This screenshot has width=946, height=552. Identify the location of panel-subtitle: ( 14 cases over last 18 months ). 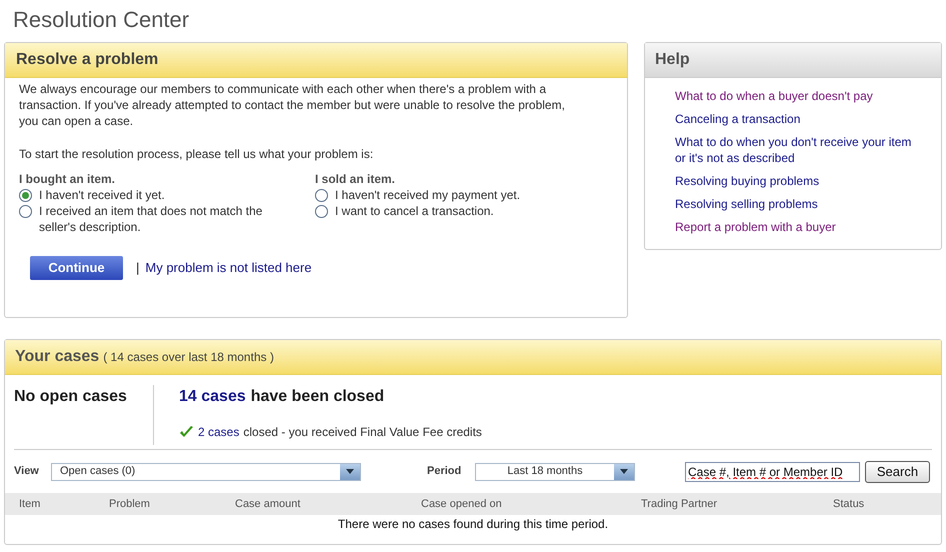
(188, 357).